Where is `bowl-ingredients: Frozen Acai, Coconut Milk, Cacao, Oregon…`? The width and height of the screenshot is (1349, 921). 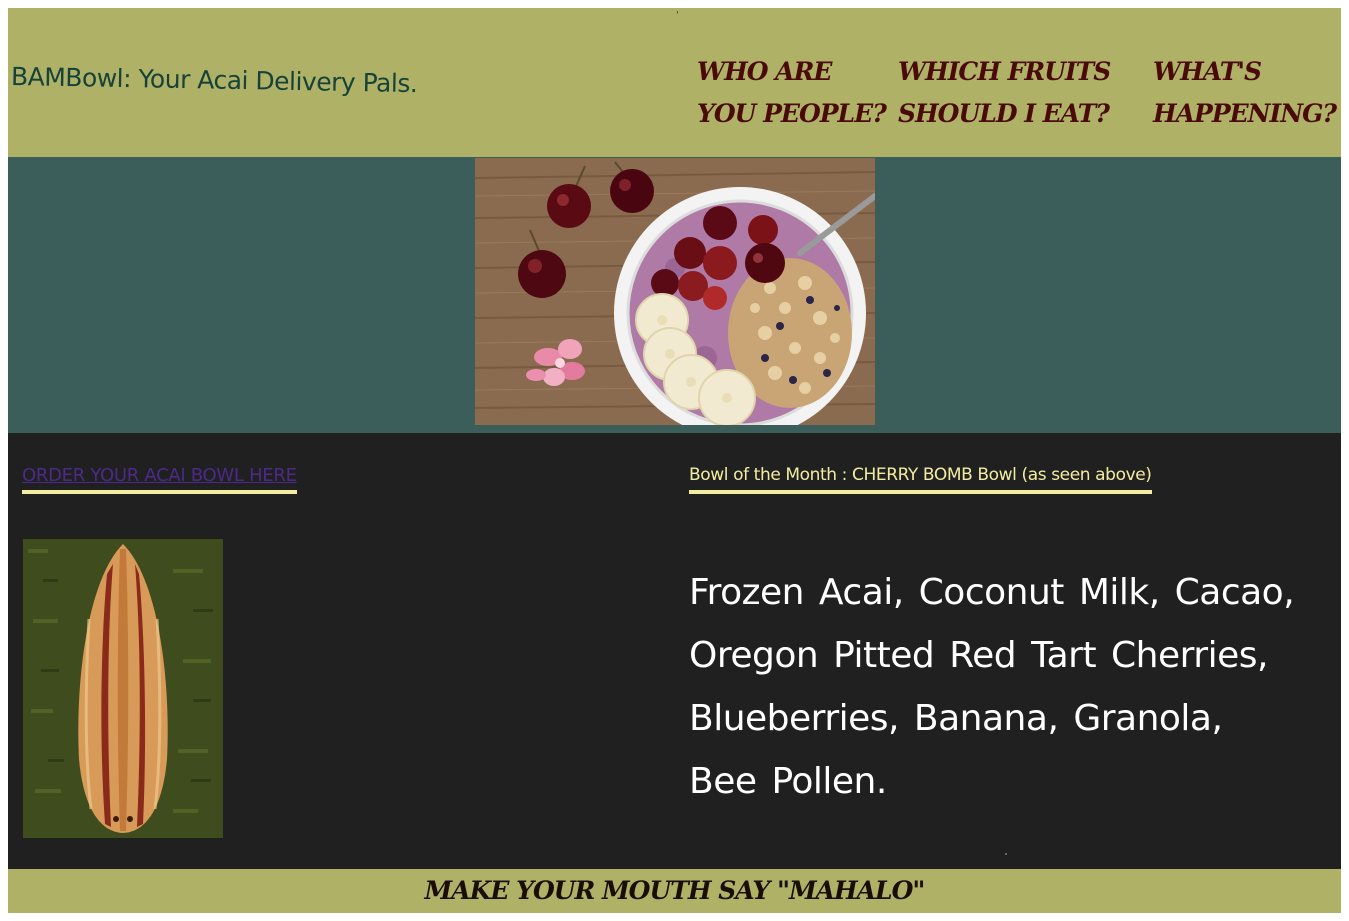
bowl-ingredients: Frozen Acai, Coconut Milk, Cacao, Oregon… is located at coordinates (992, 687).